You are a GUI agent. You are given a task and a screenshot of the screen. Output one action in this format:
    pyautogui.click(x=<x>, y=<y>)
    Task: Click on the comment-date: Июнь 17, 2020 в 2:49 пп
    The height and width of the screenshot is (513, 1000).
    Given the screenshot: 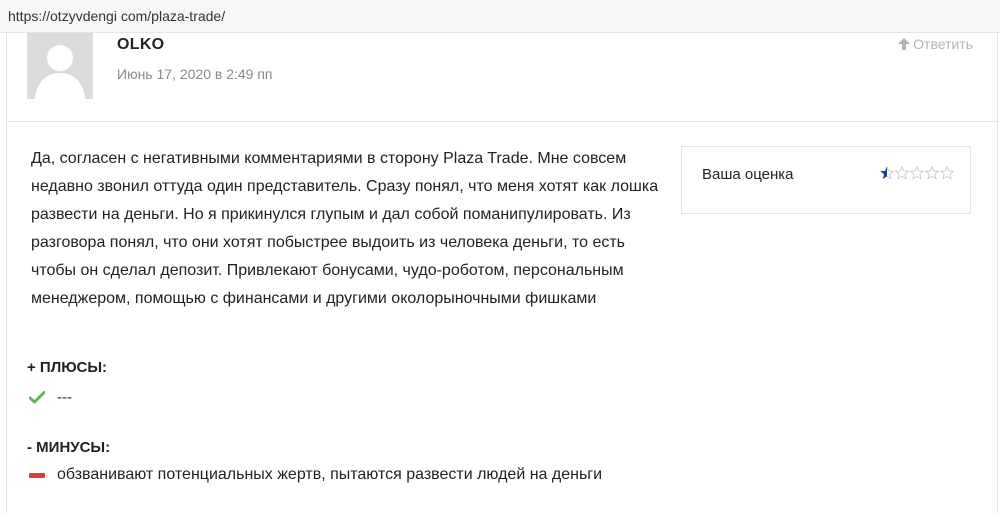 What is the action you would take?
    pyautogui.click(x=195, y=74)
    